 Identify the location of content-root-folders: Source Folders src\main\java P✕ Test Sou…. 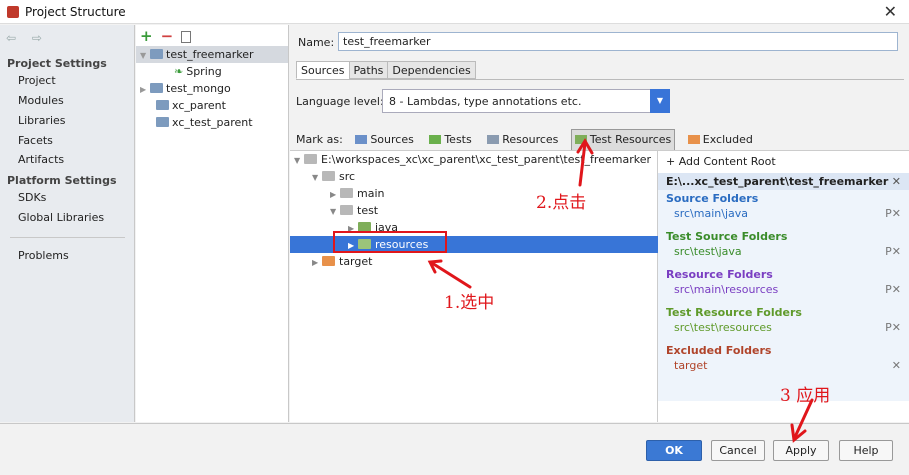
(783, 295).